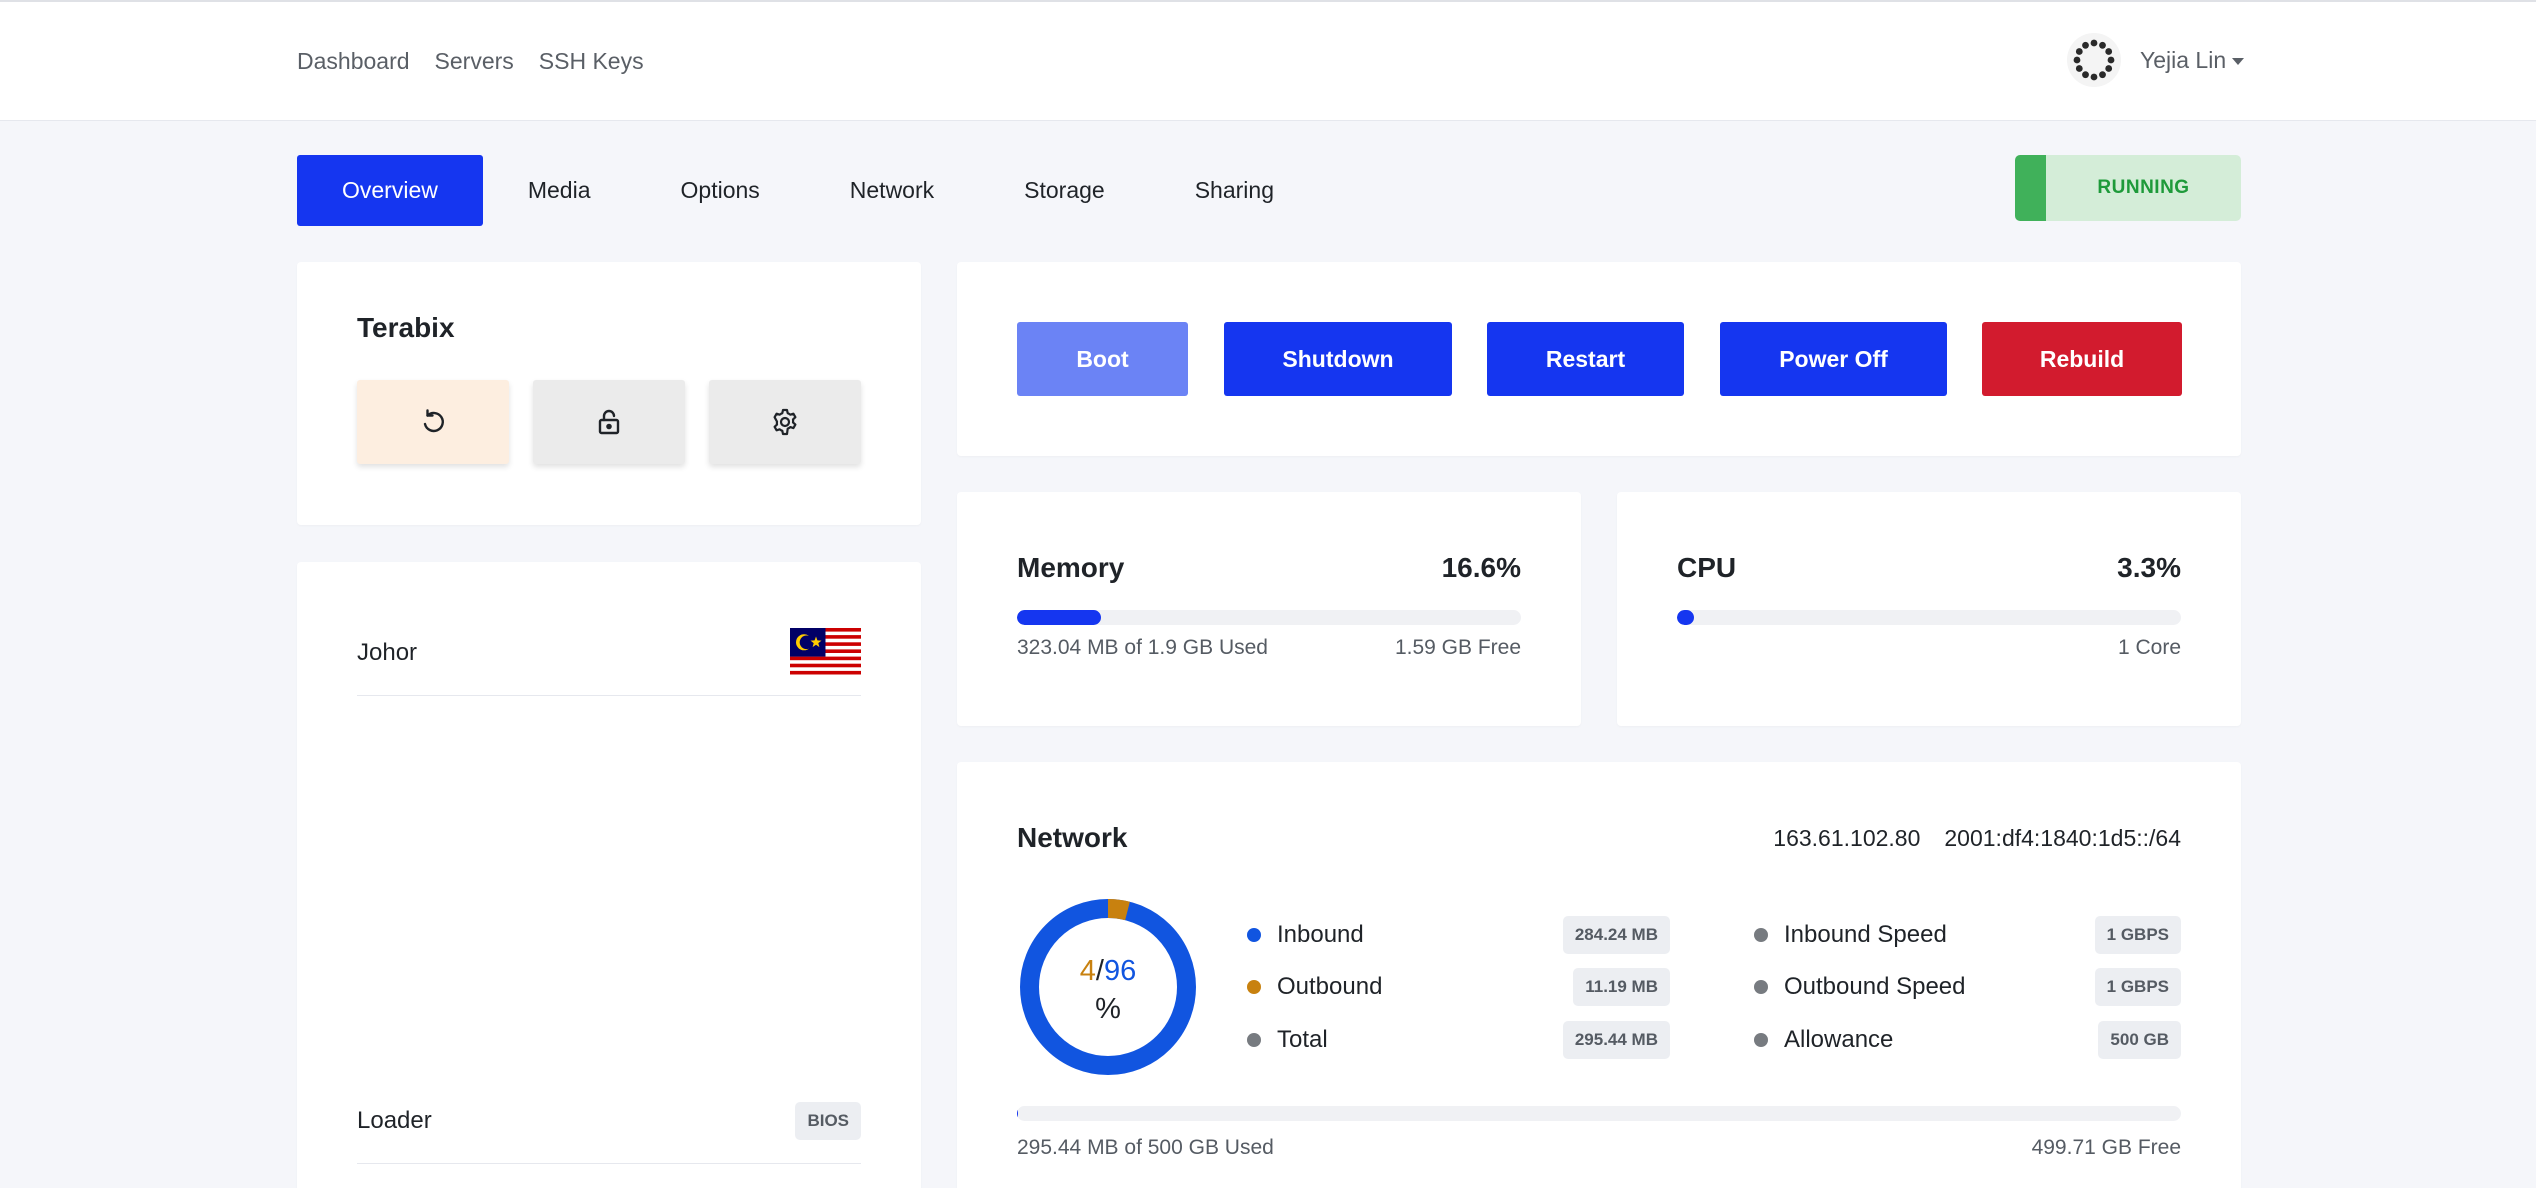 Image resolution: width=2536 pixels, height=1188 pixels. Describe the element at coordinates (1108, 990) in the screenshot. I see `donut-label: 4/96 %` at that location.